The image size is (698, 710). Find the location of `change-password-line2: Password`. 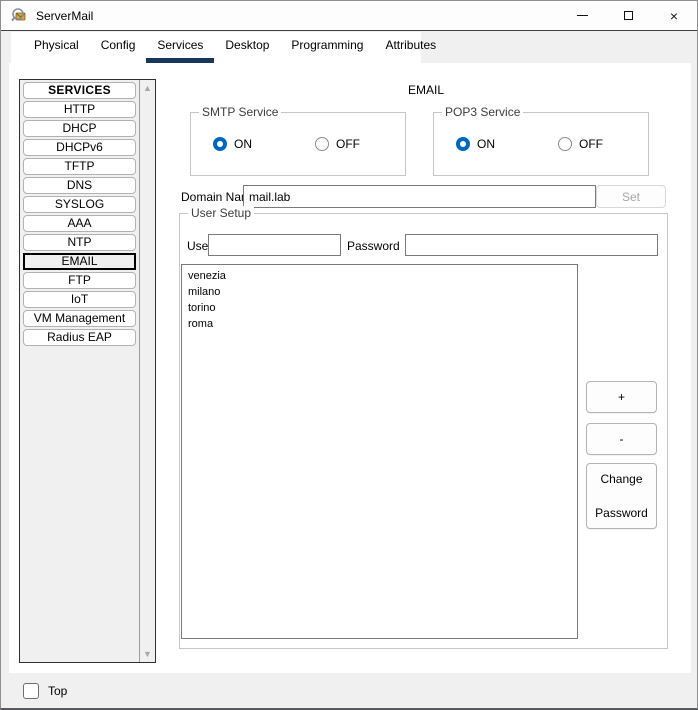

change-password-line2: Password is located at coordinates (621, 513).